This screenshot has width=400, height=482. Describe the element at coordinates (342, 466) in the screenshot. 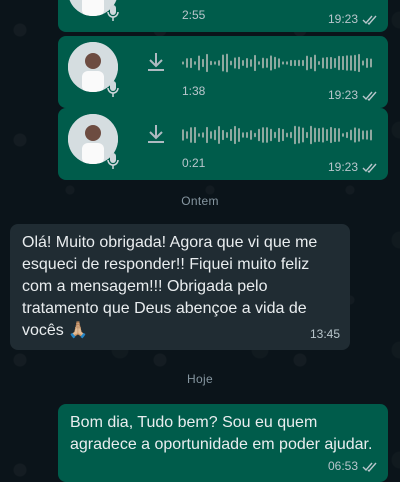

I see `message-time: 06:53` at that location.